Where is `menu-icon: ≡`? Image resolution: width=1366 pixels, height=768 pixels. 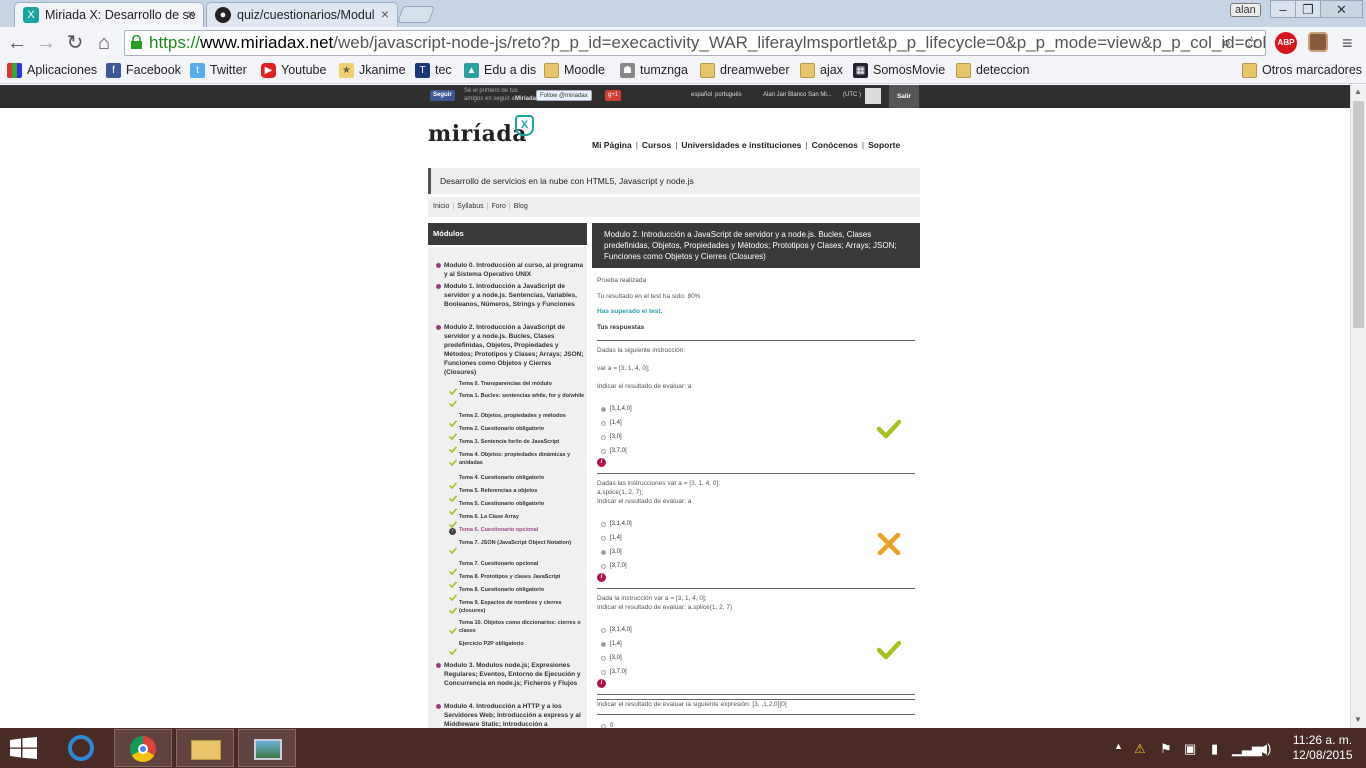 menu-icon: ≡ is located at coordinates (1347, 43).